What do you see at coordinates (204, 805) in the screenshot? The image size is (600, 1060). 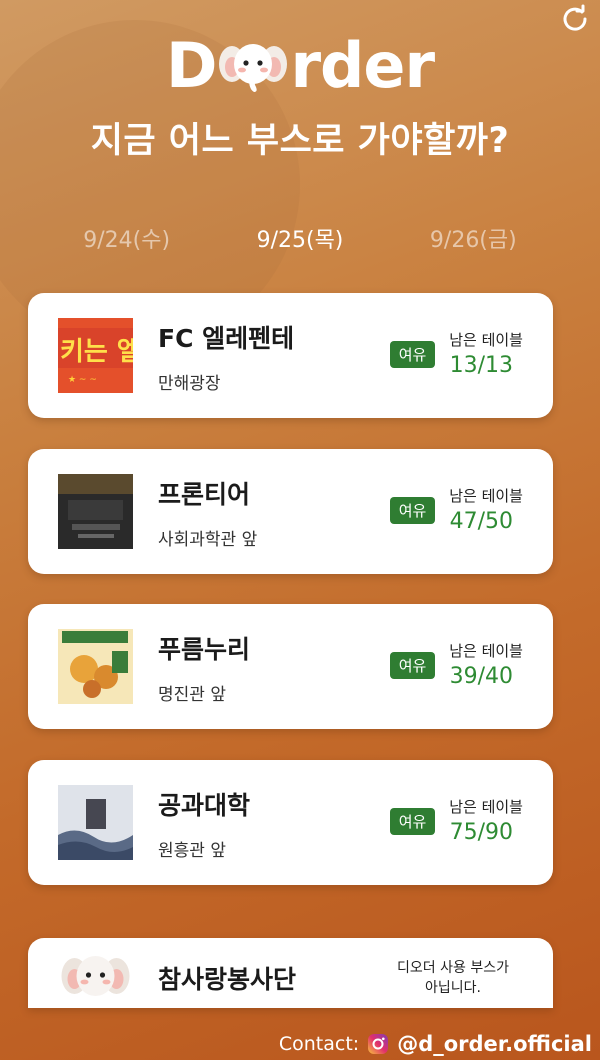 I see `booth-name: 공과대학` at bounding box center [204, 805].